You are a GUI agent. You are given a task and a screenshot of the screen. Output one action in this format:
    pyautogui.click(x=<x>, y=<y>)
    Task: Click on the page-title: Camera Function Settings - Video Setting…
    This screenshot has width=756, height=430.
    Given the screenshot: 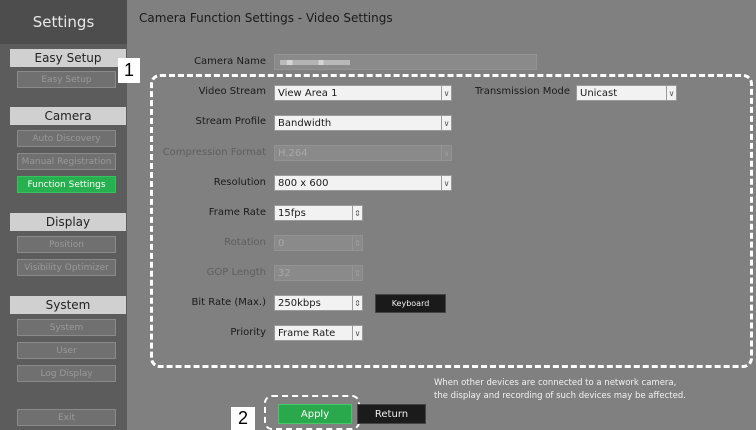 What is the action you would take?
    pyautogui.click(x=266, y=18)
    